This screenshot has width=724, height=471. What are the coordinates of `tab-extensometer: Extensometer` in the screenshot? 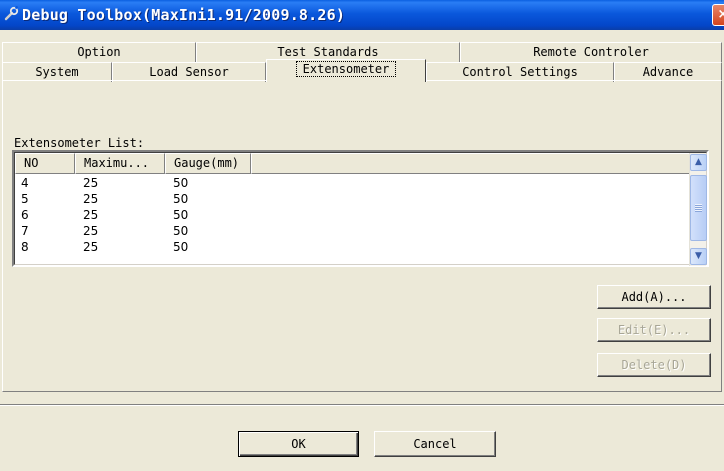 It's located at (346, 70).